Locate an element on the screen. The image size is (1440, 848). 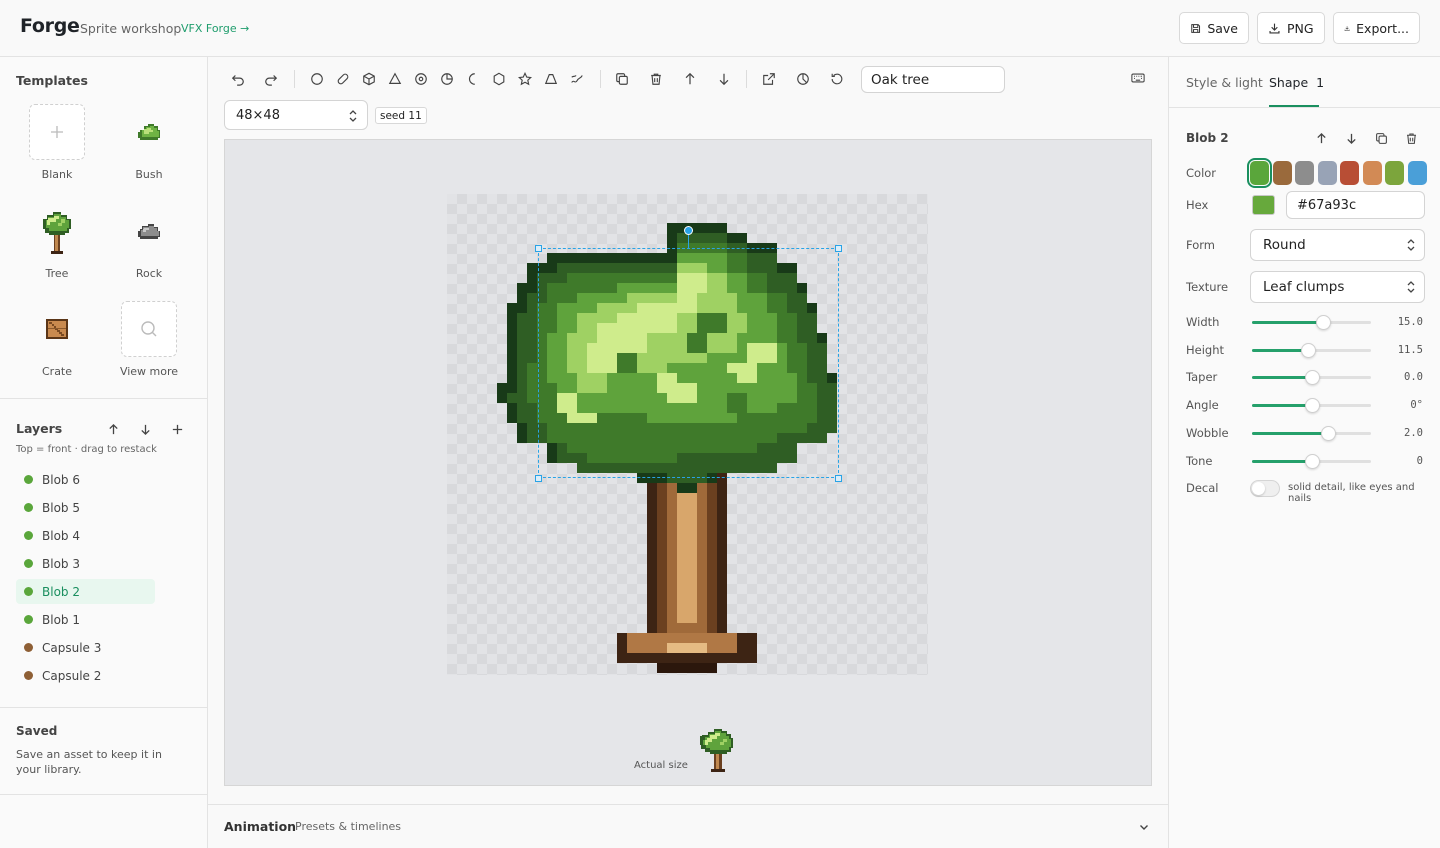
saved-title: Saved is located at coordinates (37, 731).